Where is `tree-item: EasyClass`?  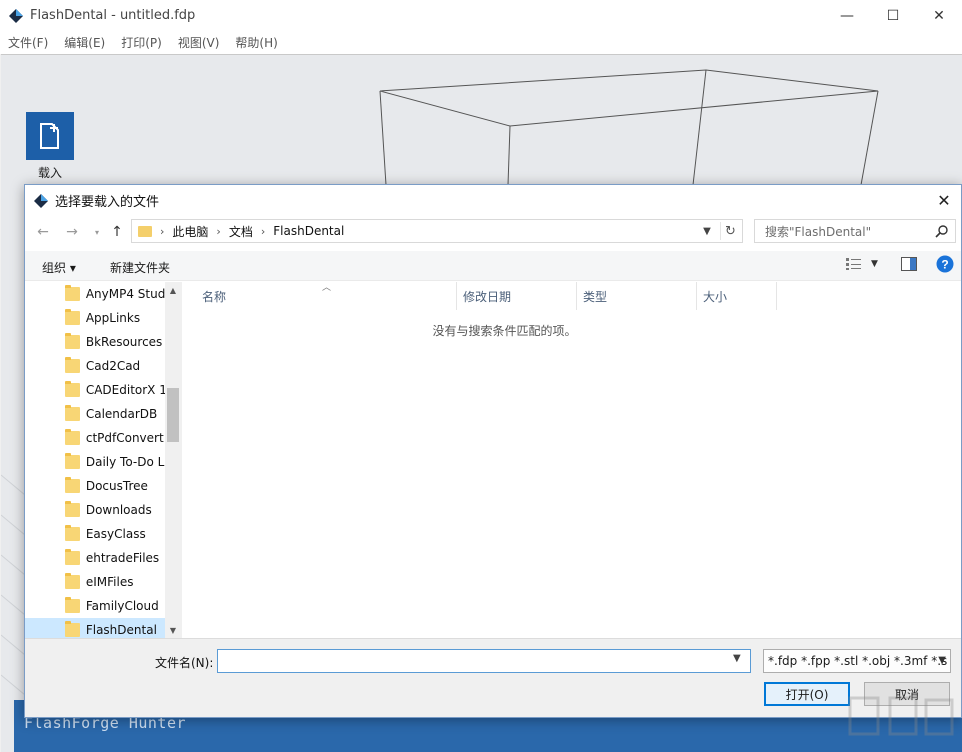 tree-item: EasyClass is located at coordinates (95, 534).